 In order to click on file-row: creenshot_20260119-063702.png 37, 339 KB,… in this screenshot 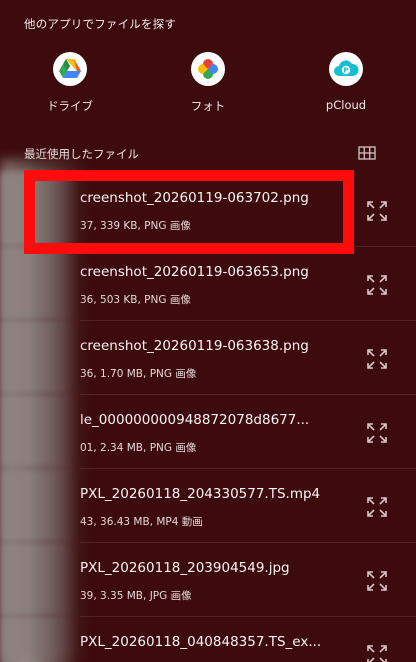, I will do `click(208, 209)`.